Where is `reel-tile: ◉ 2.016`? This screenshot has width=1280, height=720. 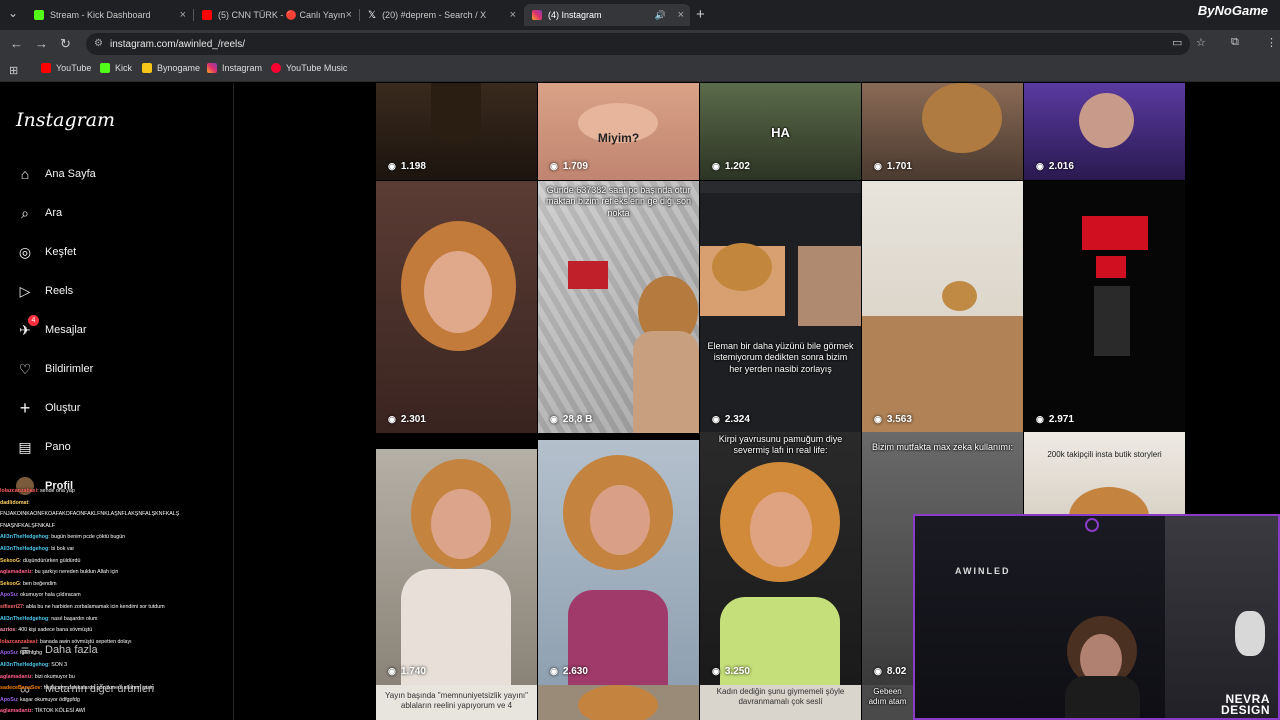
reel-tile: ◉ 2.016 is located at coordinates (1104, 131).